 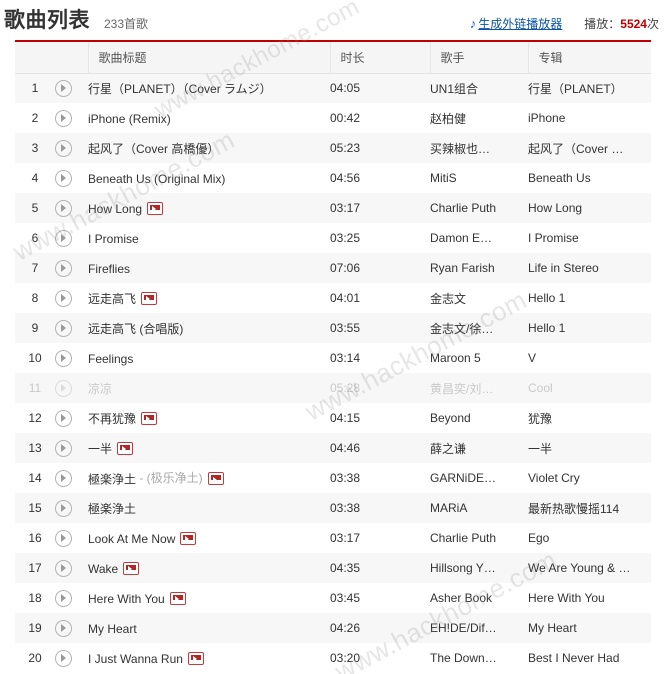 I want to click on song-artist: 金志文, so click(x=479, y=298).